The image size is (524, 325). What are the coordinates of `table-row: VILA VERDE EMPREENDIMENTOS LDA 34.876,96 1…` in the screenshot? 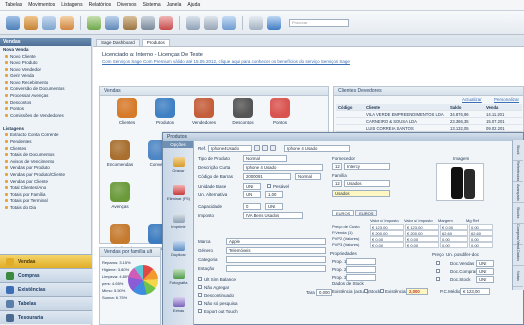 It's located at (429, 114).